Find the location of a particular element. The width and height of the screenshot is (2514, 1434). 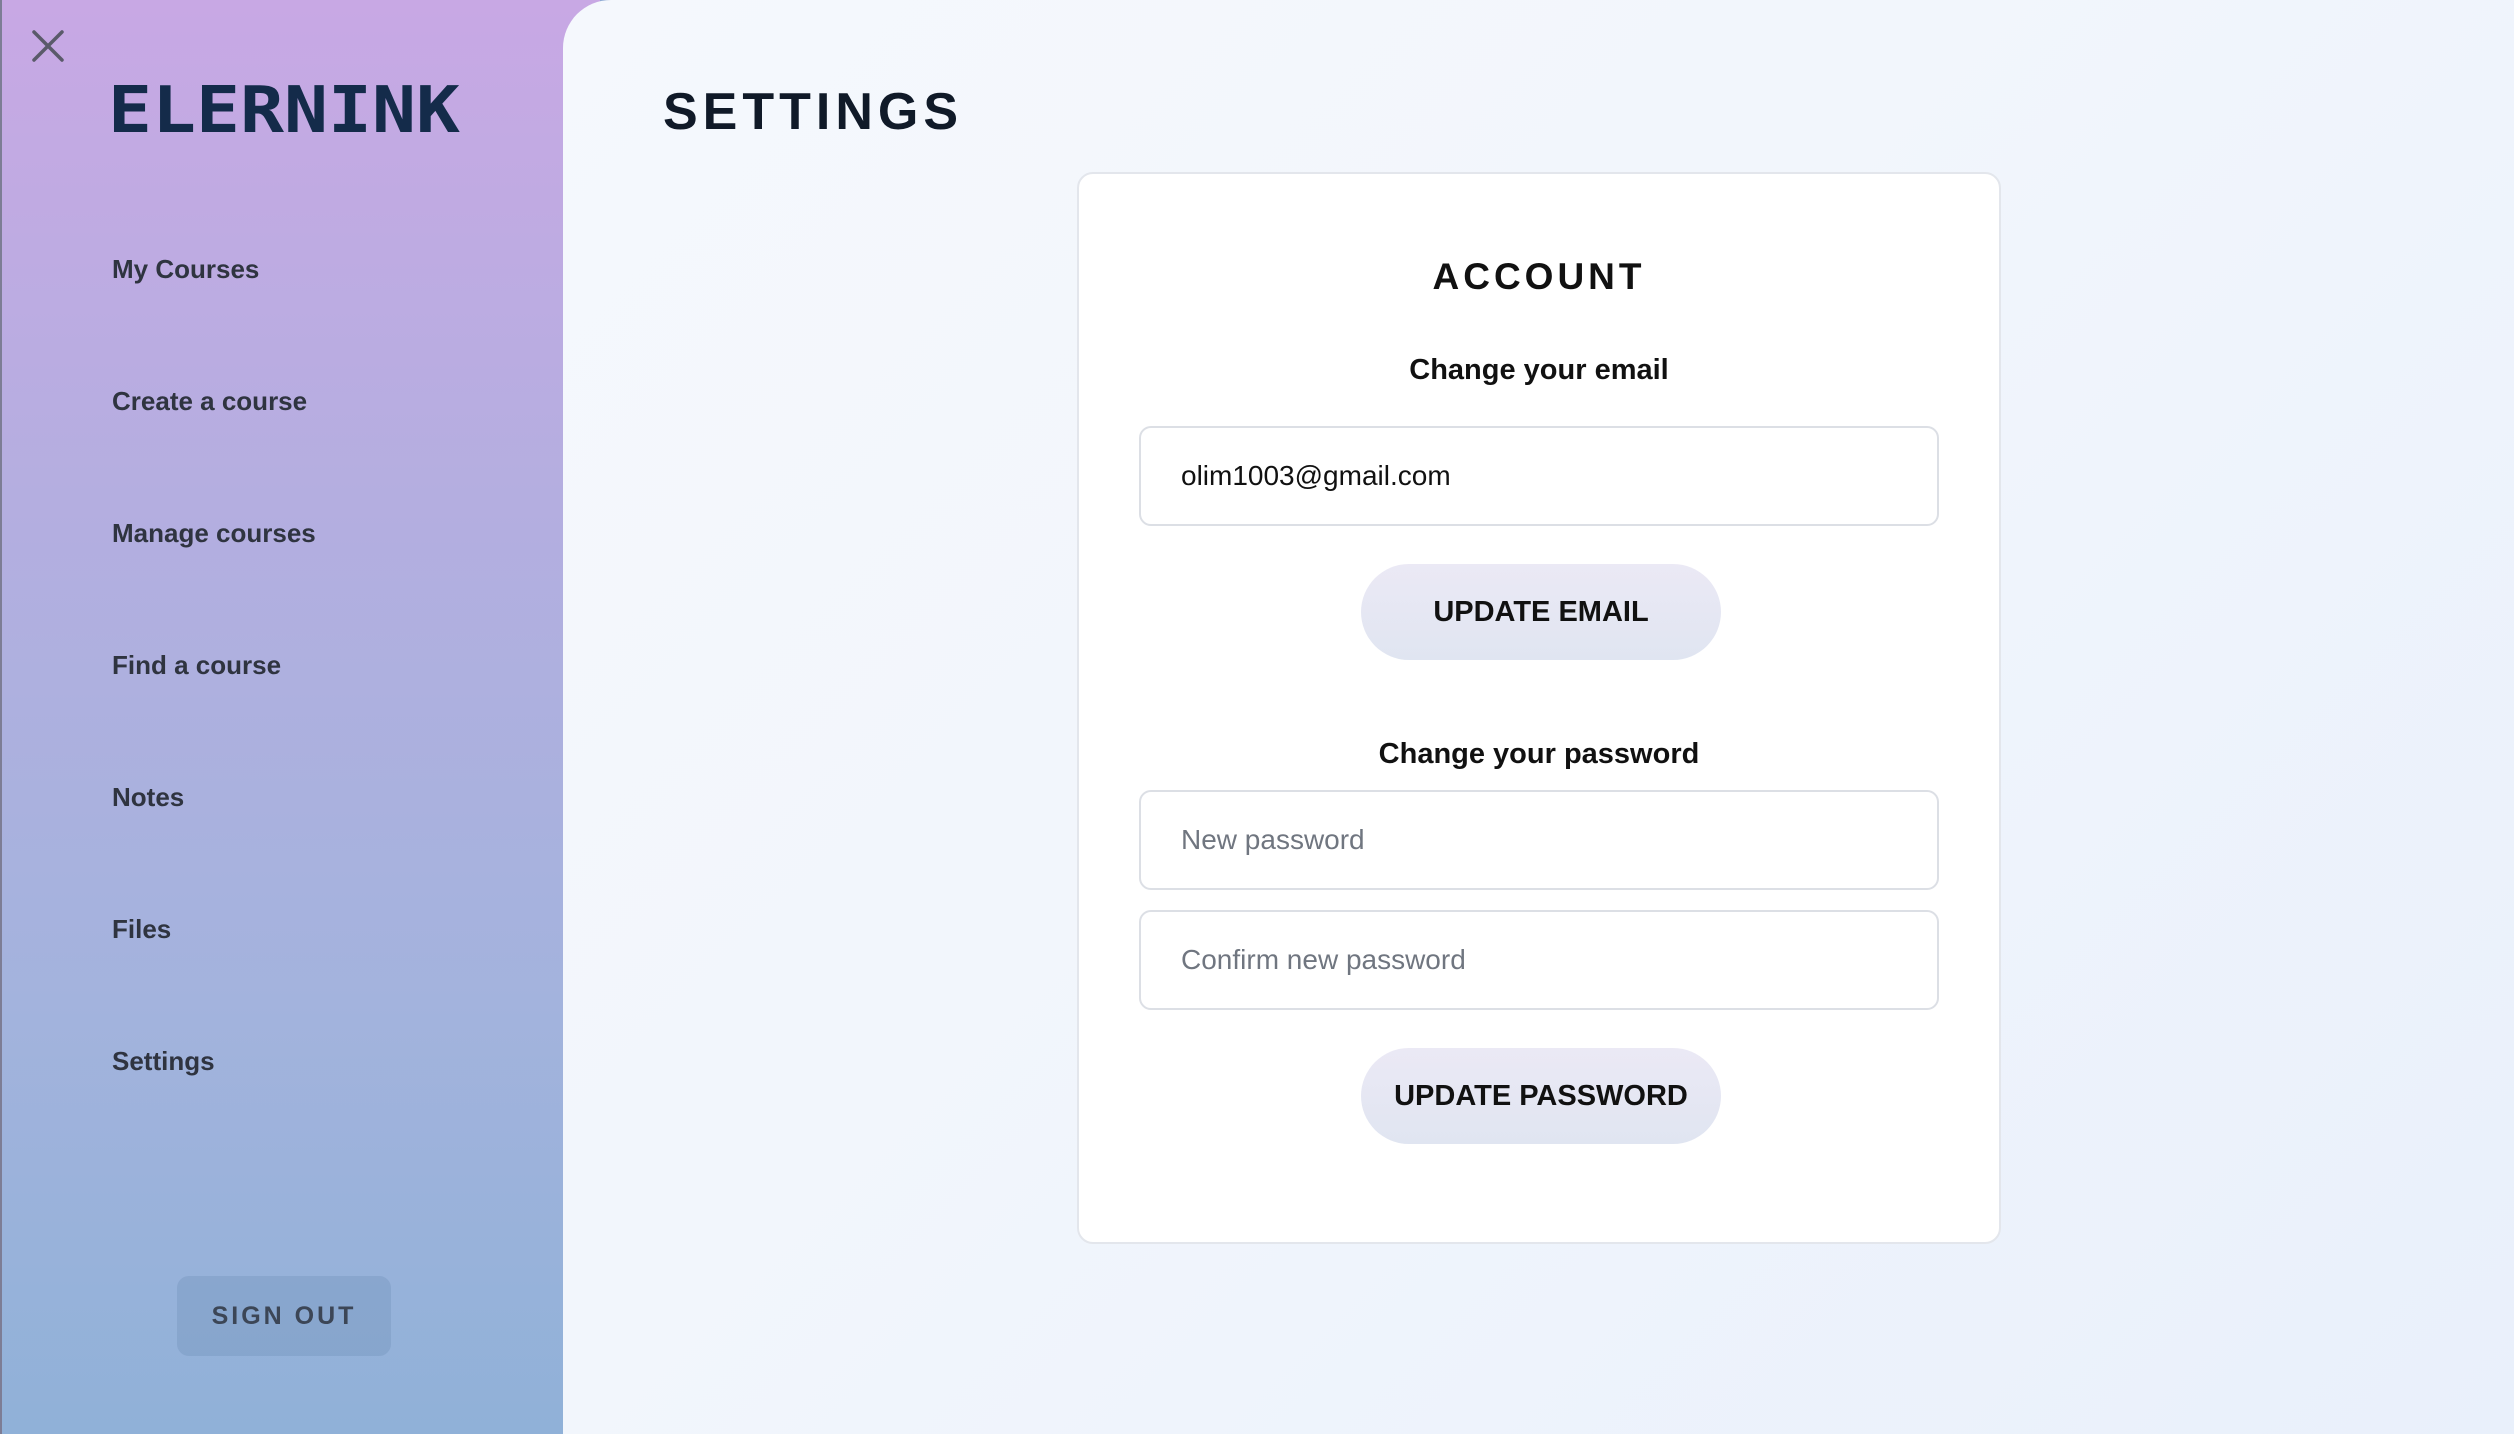

sidebar-item-create-course: Create a course is located at coordinates (209, 401).